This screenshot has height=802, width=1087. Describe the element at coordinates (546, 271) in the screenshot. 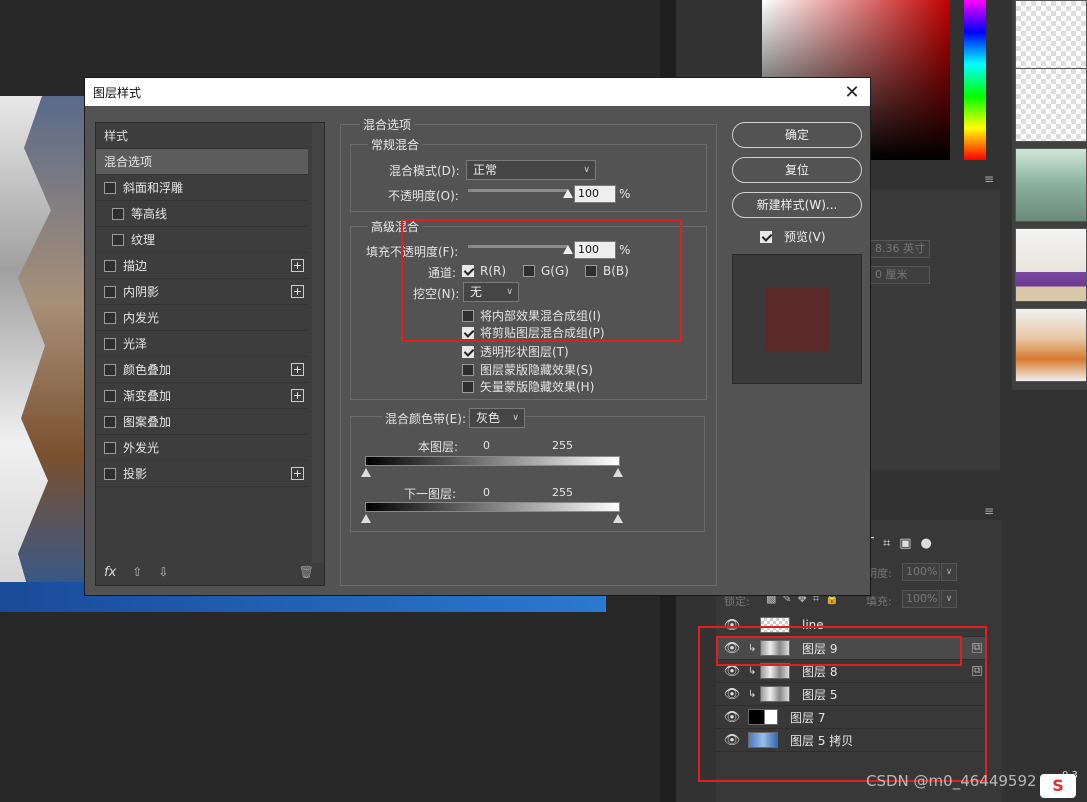

I see `channel-g-checkbox: G(G)` at that location.